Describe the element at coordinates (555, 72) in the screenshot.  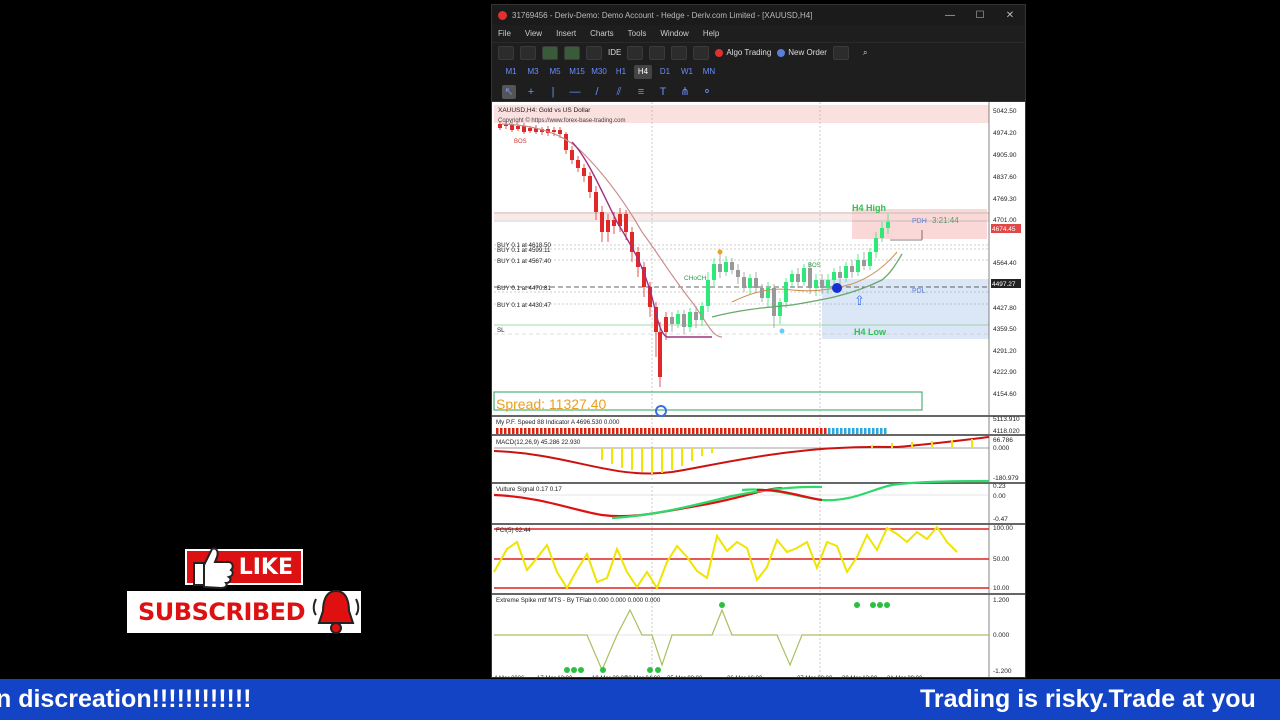
I see `tf-m5: M5` at that location.